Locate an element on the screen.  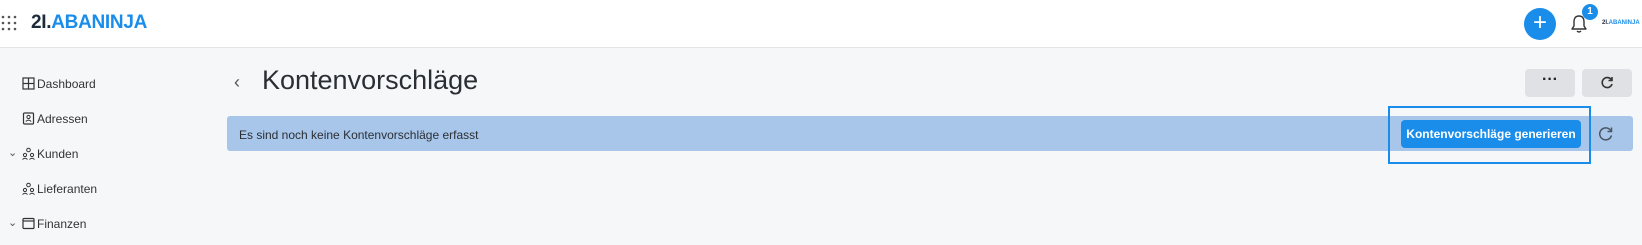
refresh-button is located at coordinates (1607, 83).